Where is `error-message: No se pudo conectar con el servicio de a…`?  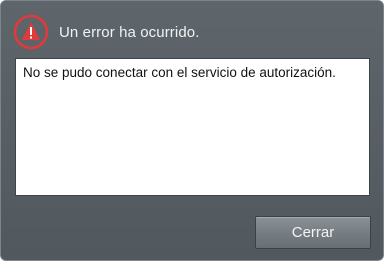 error-message: No se pudo conectar con el servicio de a… is located at coordinates (179, 72).